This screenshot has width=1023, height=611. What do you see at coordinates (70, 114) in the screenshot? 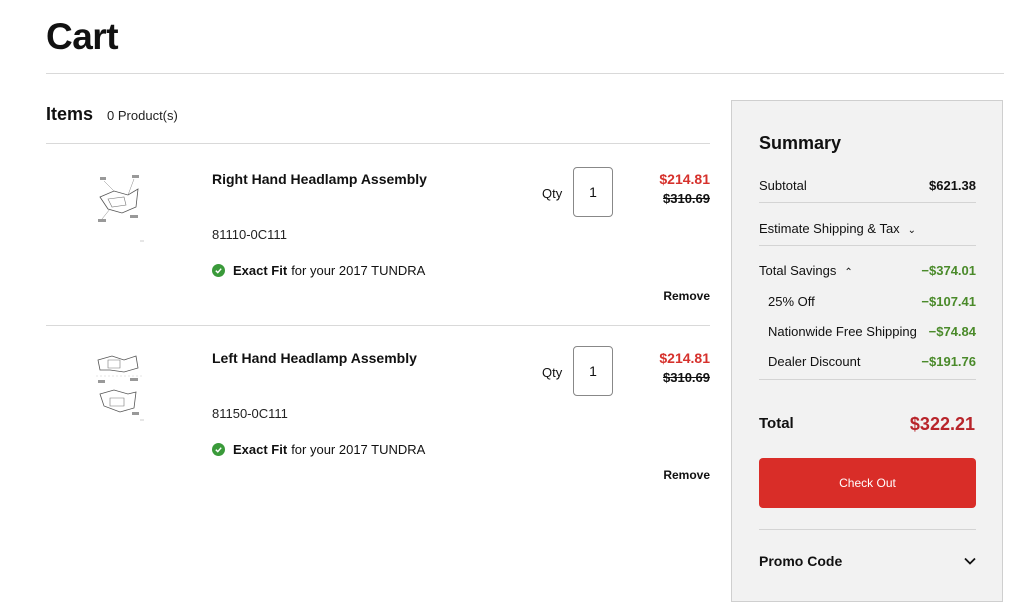
I see `items-title: Items` at bounding box center [70, 114].